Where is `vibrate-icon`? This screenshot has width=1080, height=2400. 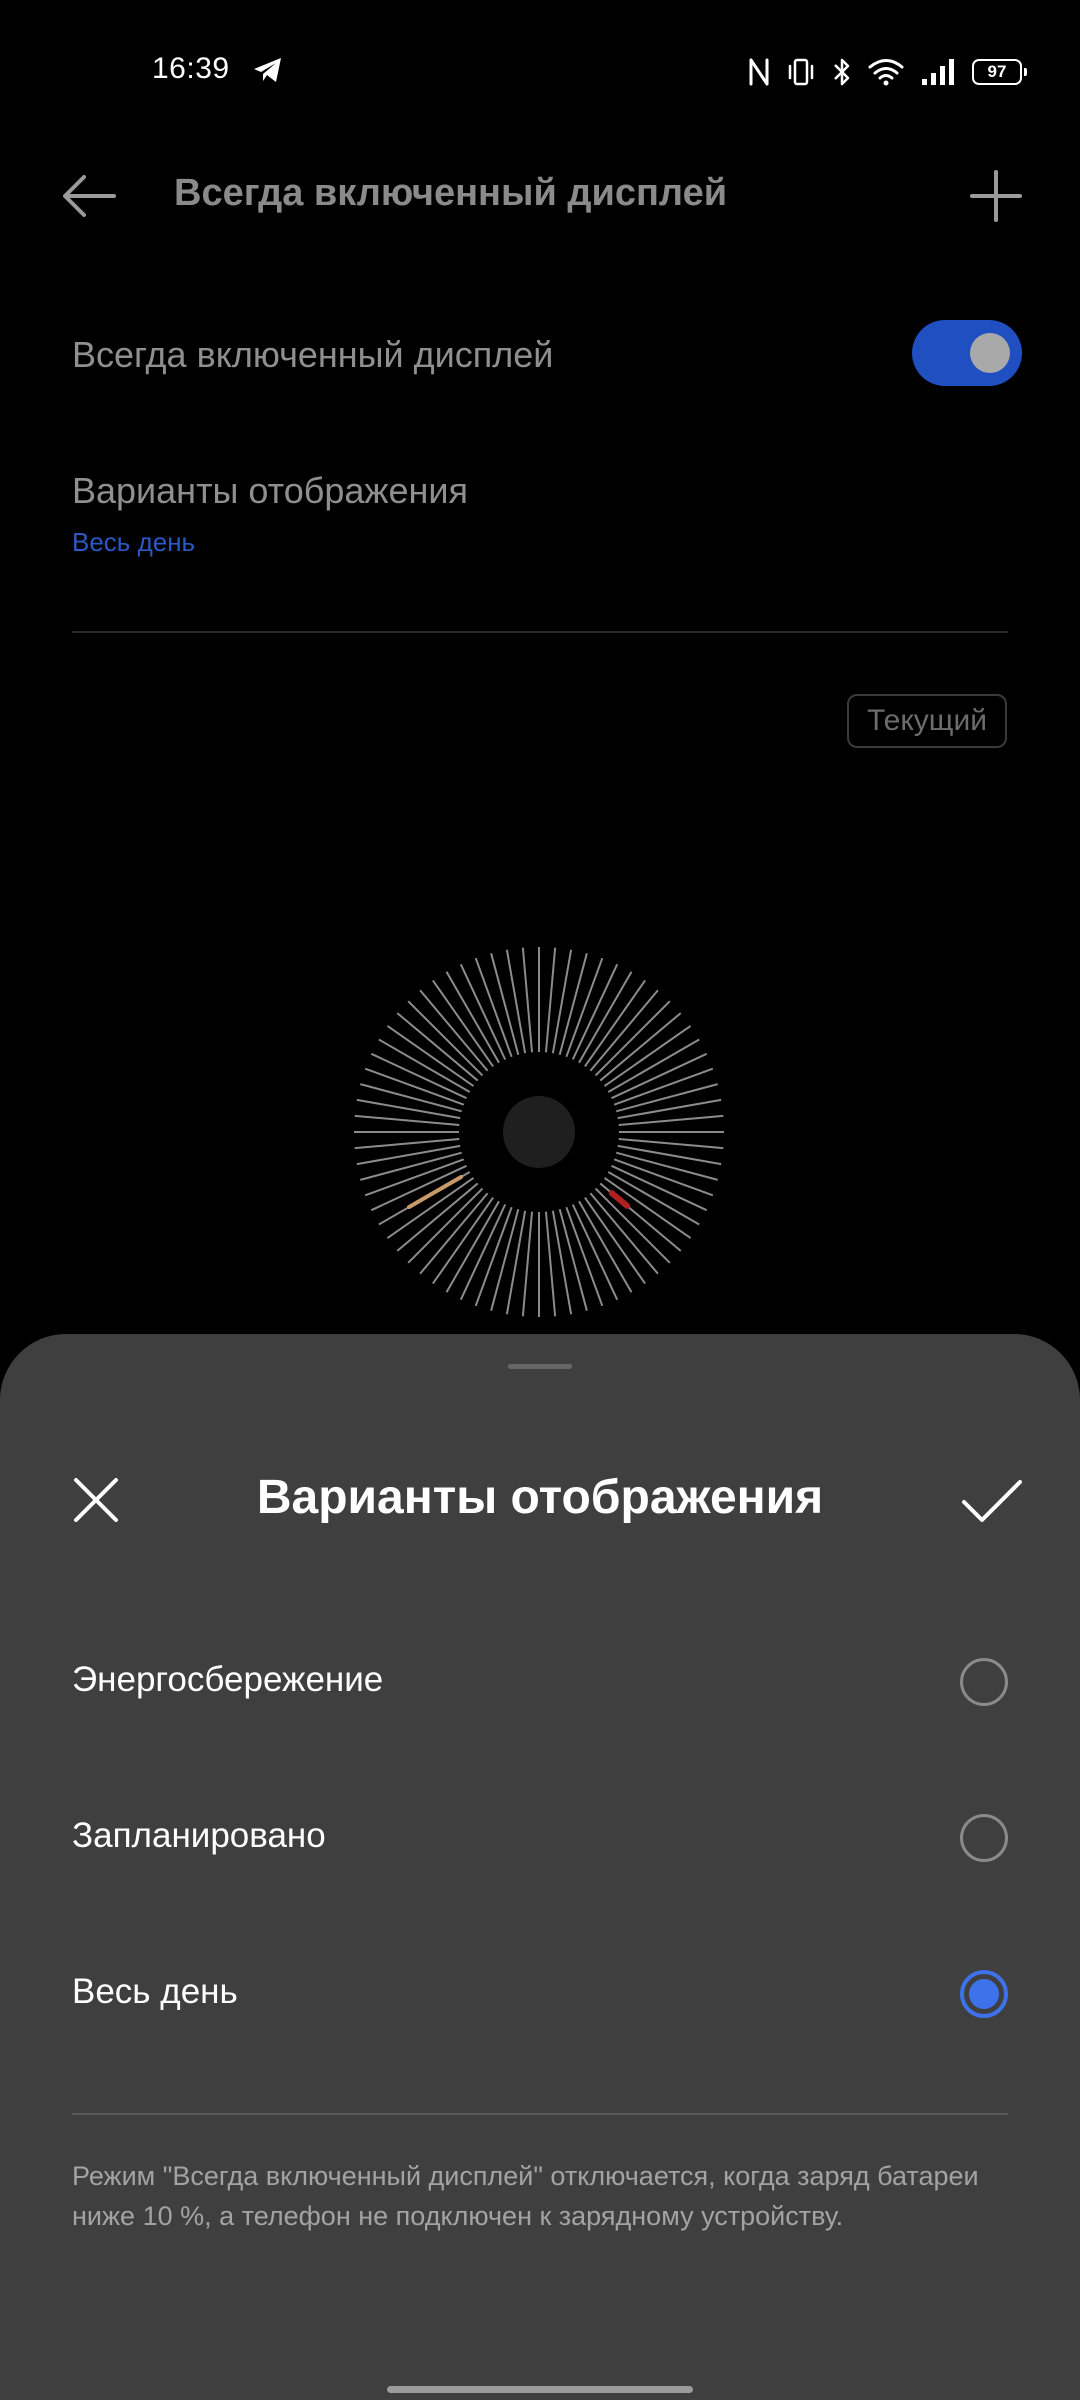 vibrate-icon is located at coordinates (801, 72).